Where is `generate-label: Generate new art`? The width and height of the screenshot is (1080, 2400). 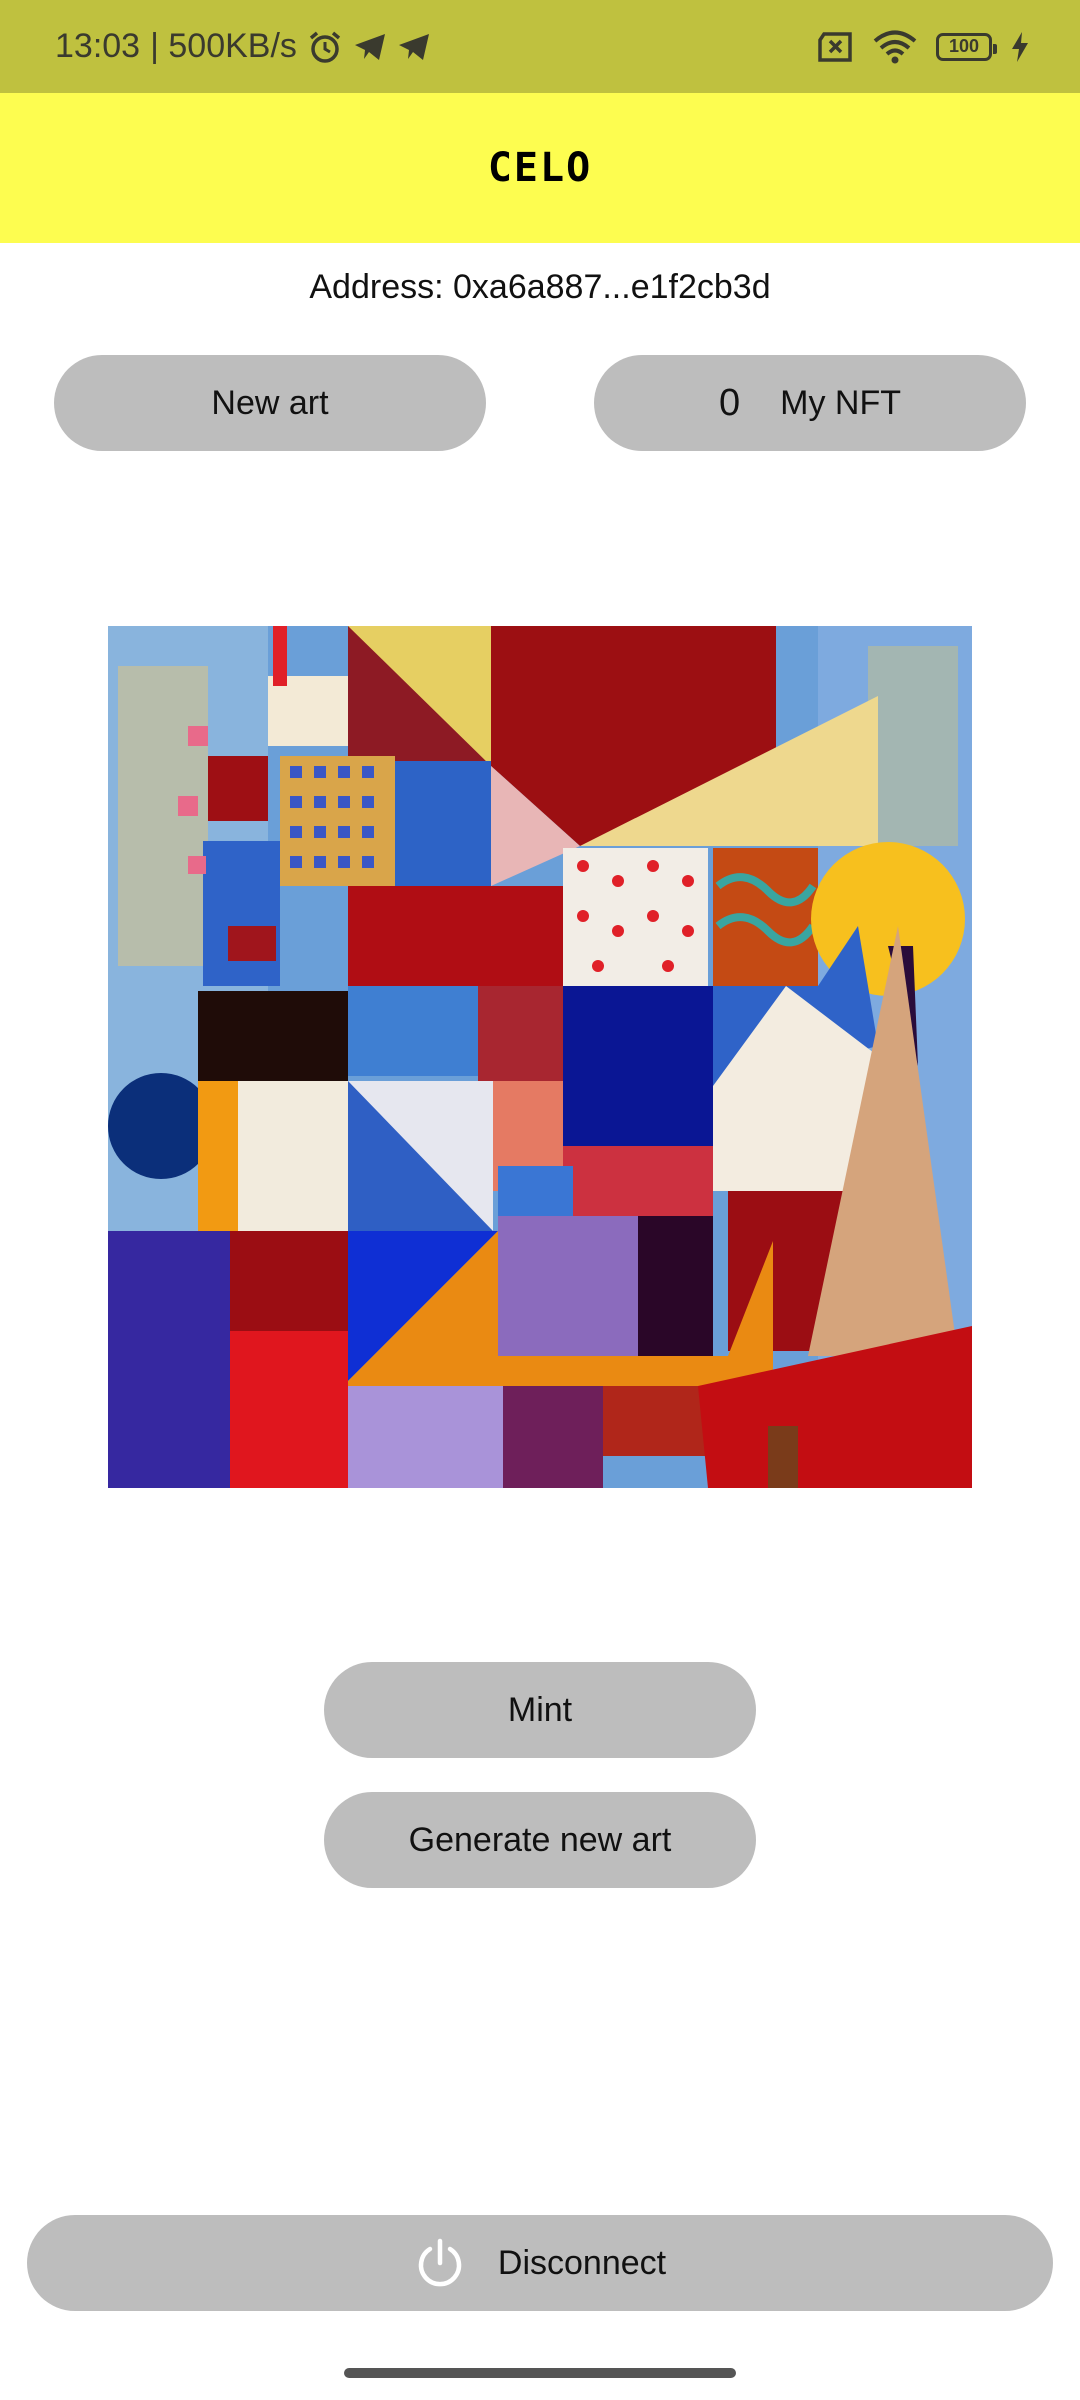 generate-label: Generate new art is located at coordinates (540, 1839).